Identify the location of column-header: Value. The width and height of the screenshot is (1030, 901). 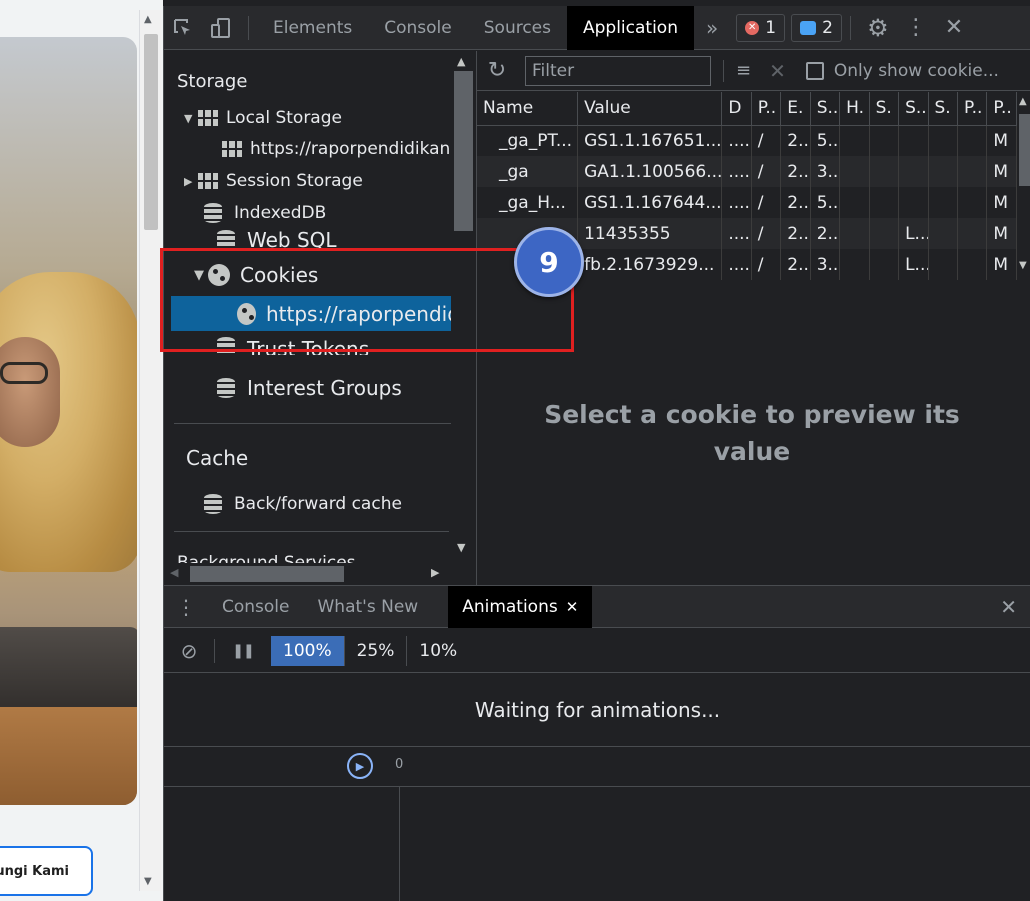
(650, 109).